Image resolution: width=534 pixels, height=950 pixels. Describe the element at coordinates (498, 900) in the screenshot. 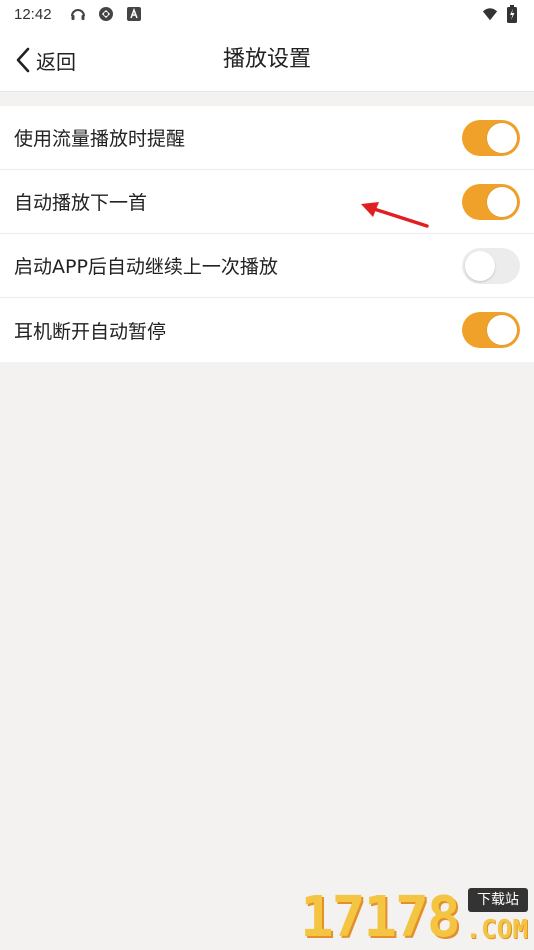

I see `watermark-badge: 下载站` at that location.